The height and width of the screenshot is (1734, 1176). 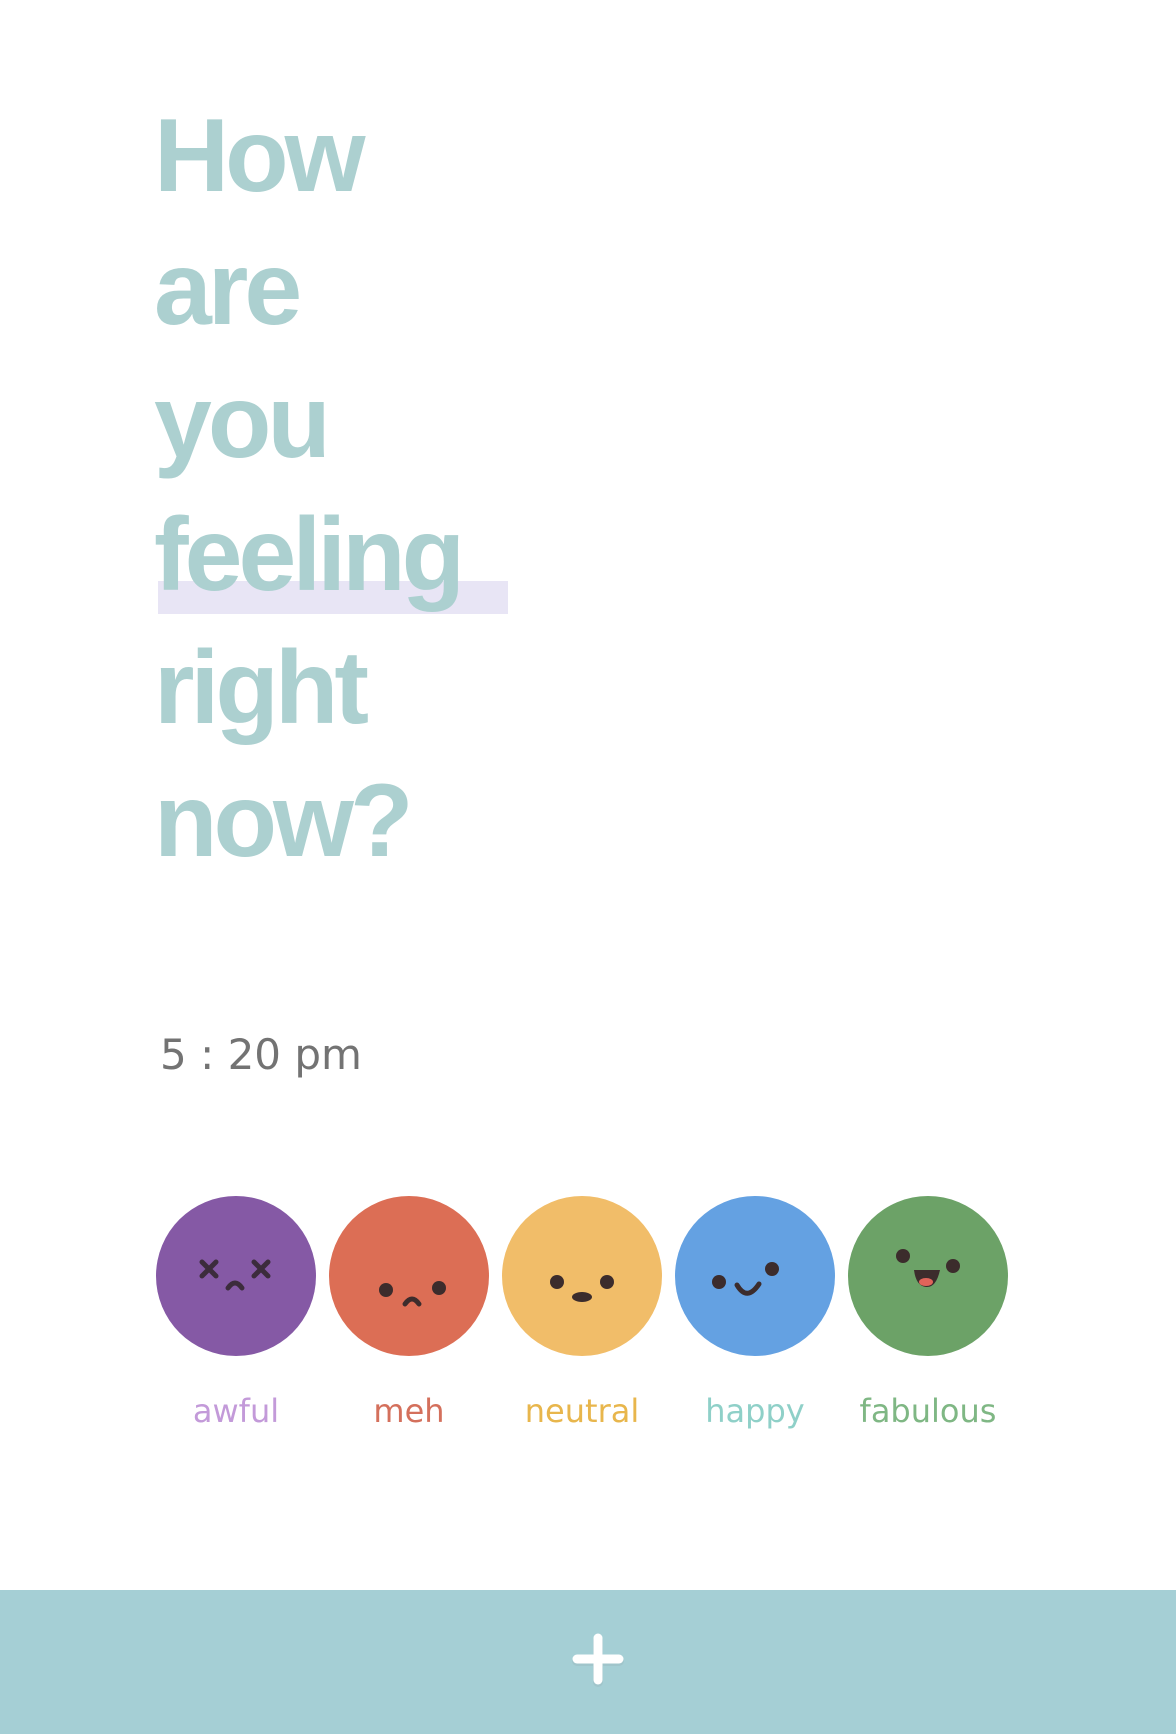 I want to click on mood-label: fabulous, so click(x=928, y=1411).